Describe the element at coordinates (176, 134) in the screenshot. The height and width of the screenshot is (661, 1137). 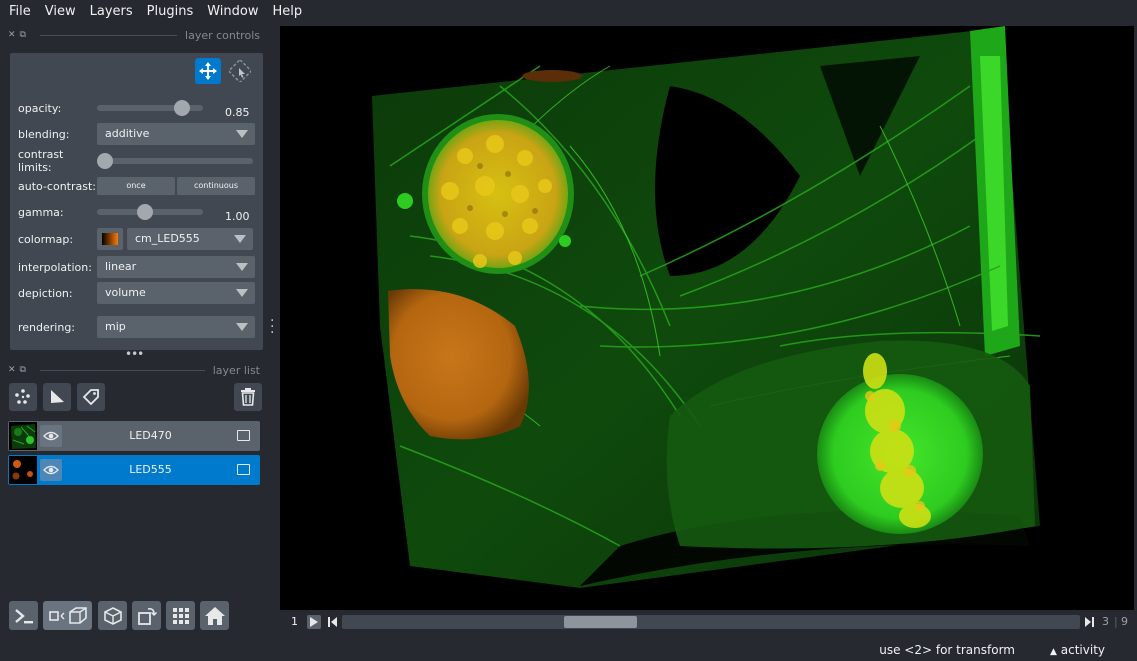
I see `blending-dropdown: additive` at that location.